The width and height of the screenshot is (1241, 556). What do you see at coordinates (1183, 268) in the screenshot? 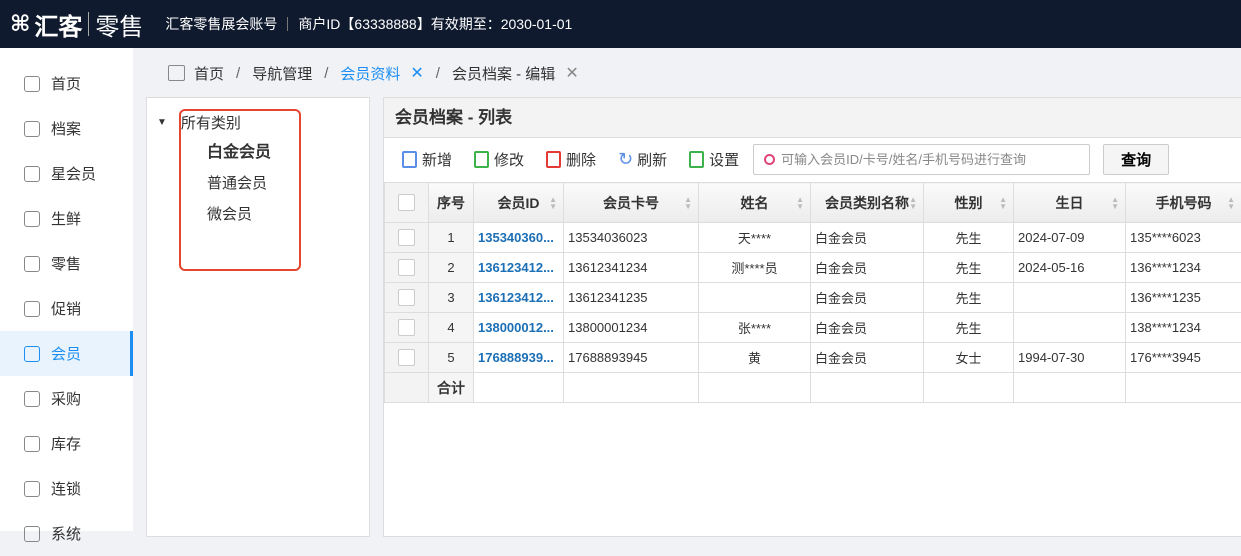
I see `table-cell: 136****1234` at bounding box center [1183, 268].